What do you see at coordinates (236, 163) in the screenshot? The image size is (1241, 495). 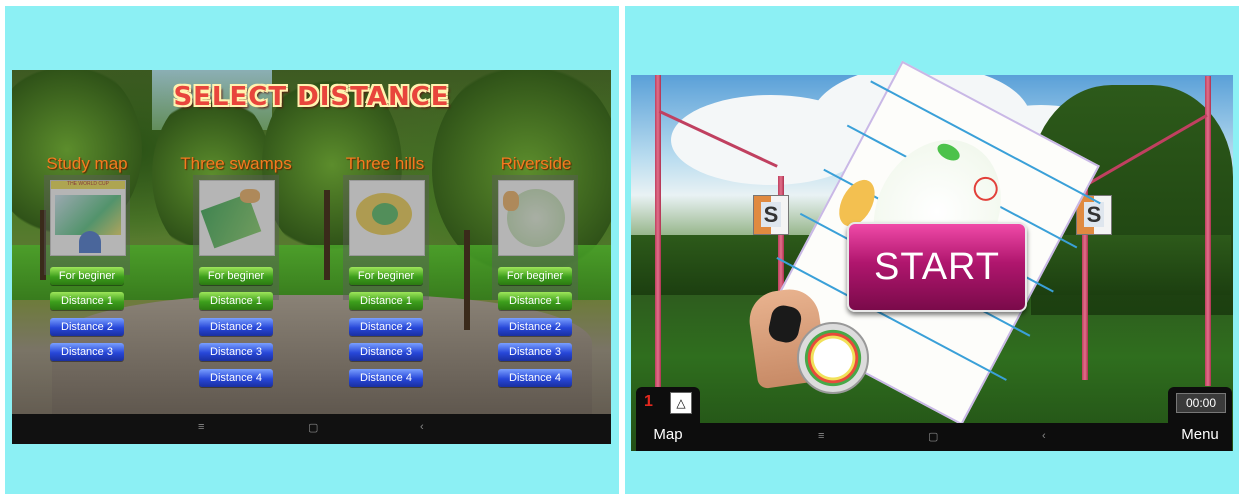 I see `column-title-three-swamps: Three swamps` at bounding box center [236, 163].